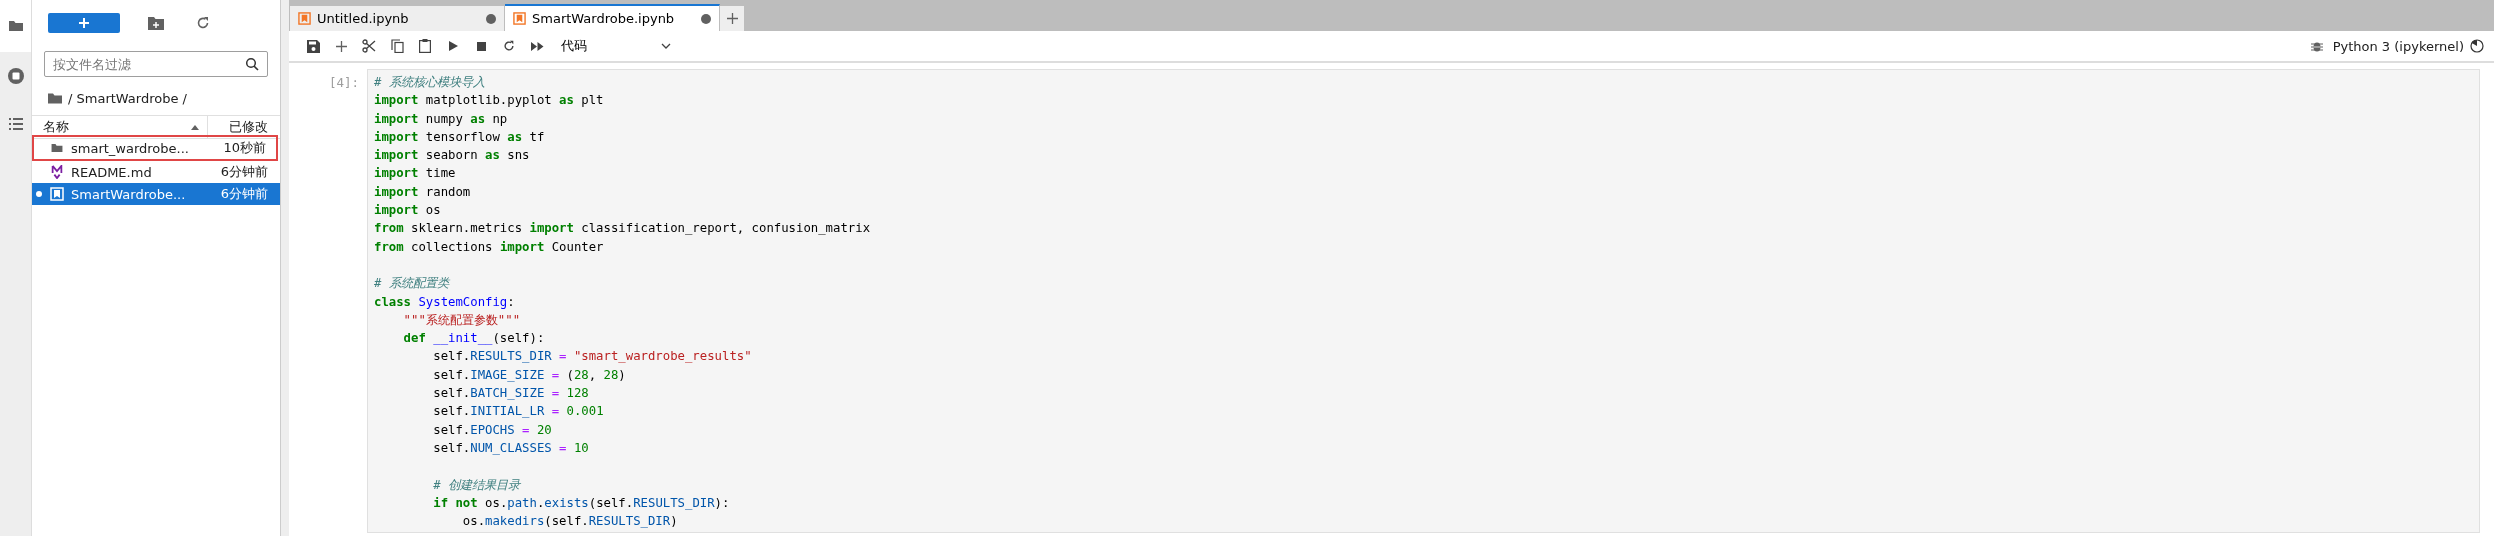  Describe the element at coordinates (245, 148) in the screenshot. I see `file-modified: 10秒前` at that location.